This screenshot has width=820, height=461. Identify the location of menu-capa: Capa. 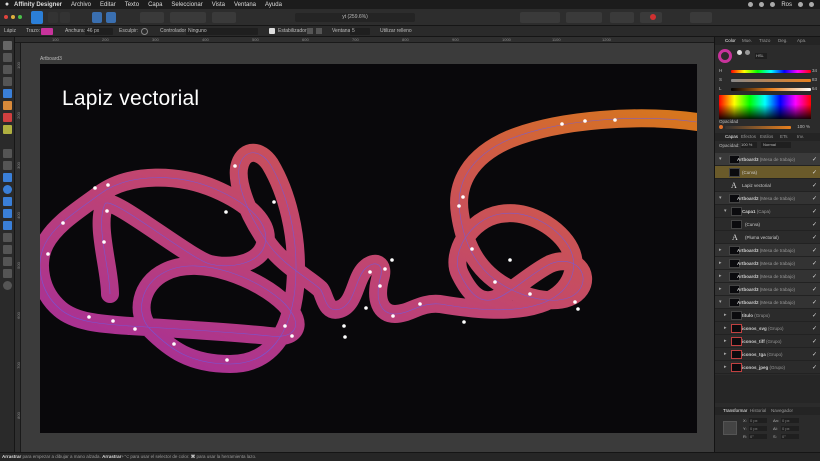
(155, 5).